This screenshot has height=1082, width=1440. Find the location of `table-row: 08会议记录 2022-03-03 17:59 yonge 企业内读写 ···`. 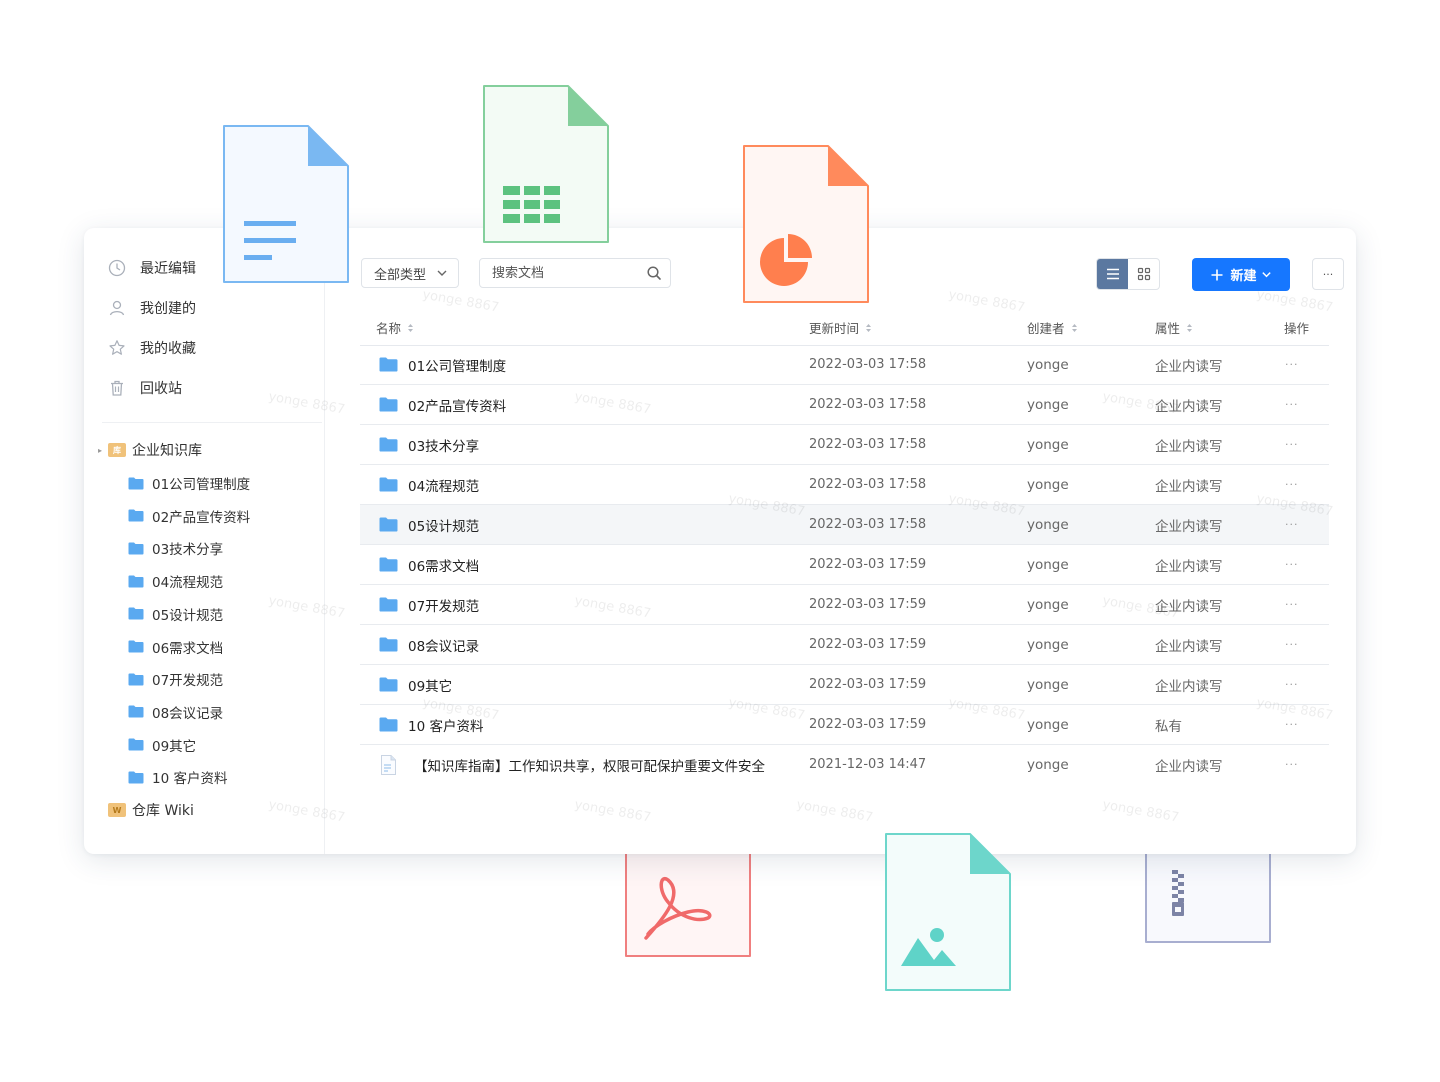

table-row: 08会议记录 2022-03-03 17:59 yonge 企业内读写 ··· is located at coordinates (844, 645).